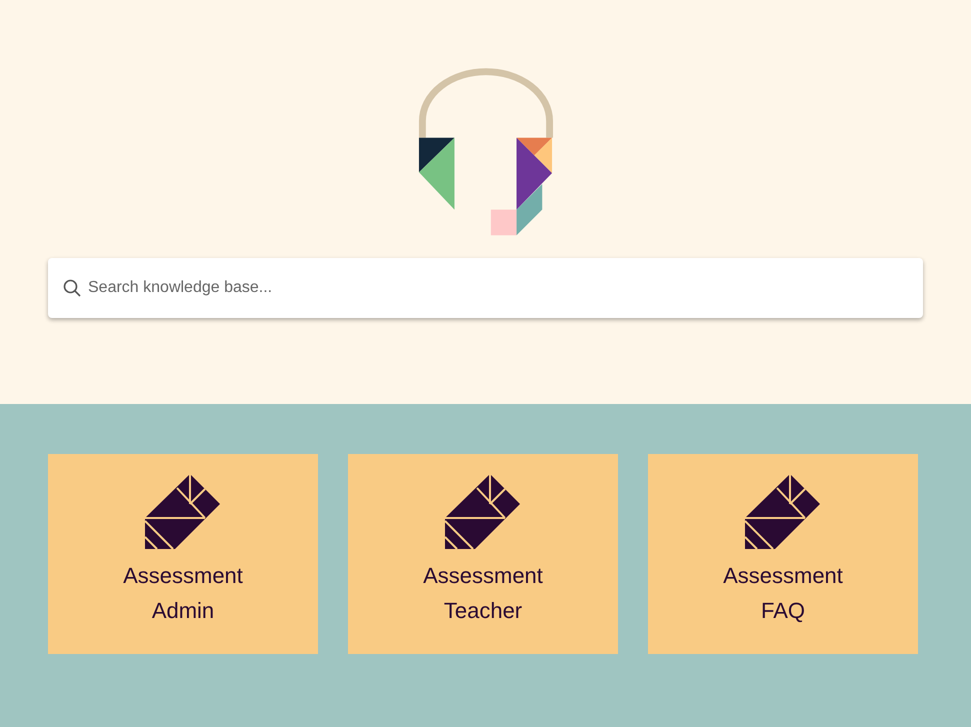 This screenshot has height=727, width=971. What do you see at coordinates (183, 554) in the screenshot?
I see `category-tile: Assessment Admin` at bounding box center [183, 554].